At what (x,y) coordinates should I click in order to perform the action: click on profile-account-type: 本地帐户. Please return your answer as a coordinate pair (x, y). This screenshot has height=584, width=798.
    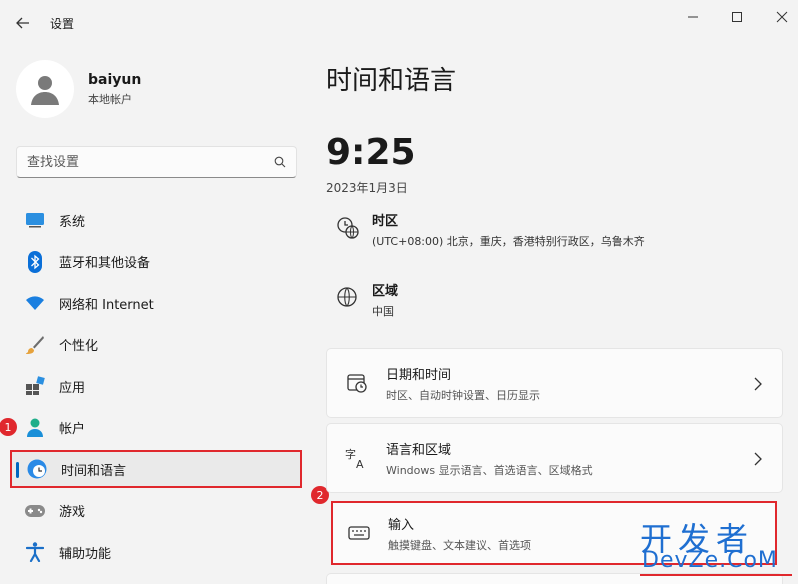
    Looking at the image, I should click on (110, 99).